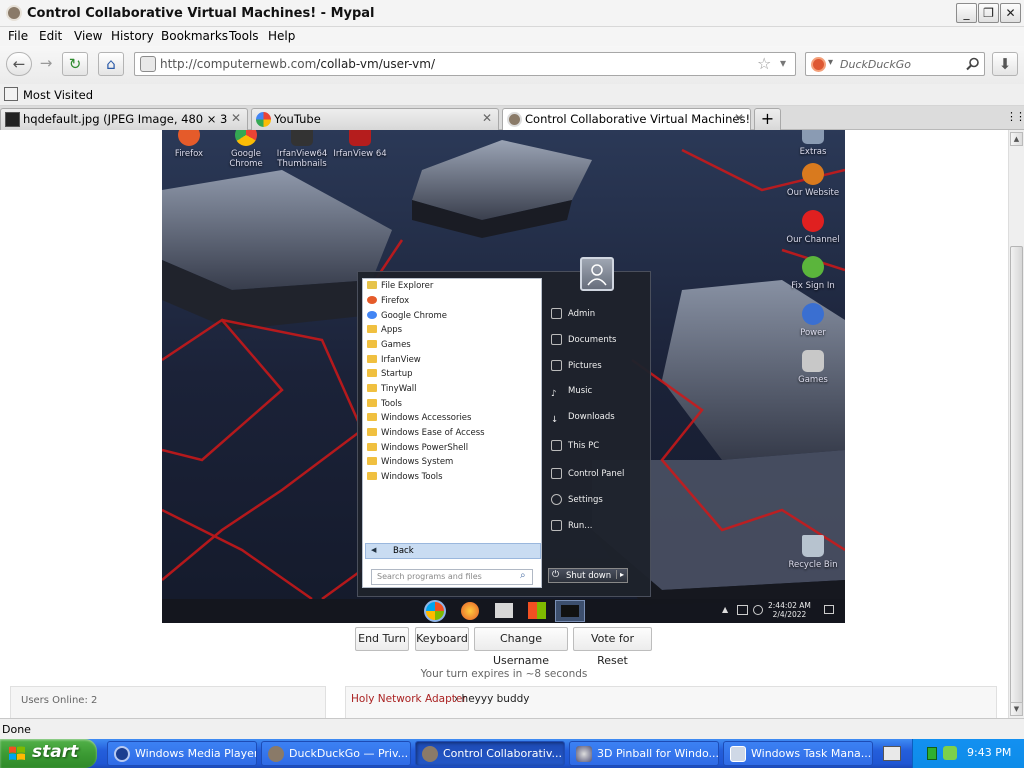 Image resolution: width=1024 pixels, height=768 pixels. What do you see at coordinates (453, 551) in the screenshot?
I see `start-back-button: ◀ Back` at bounding box center [453, 551].